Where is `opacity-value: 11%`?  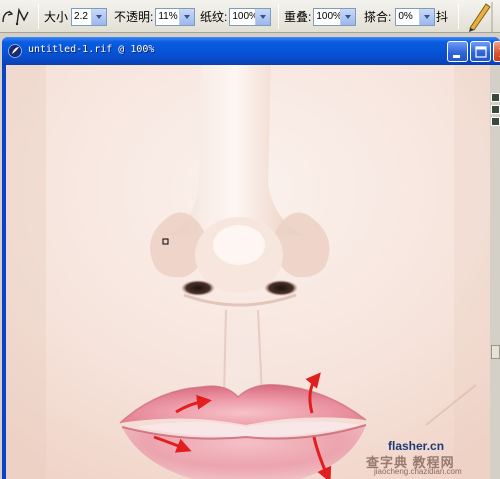 opacity-value: 11% is located at coordinates (167, 17).